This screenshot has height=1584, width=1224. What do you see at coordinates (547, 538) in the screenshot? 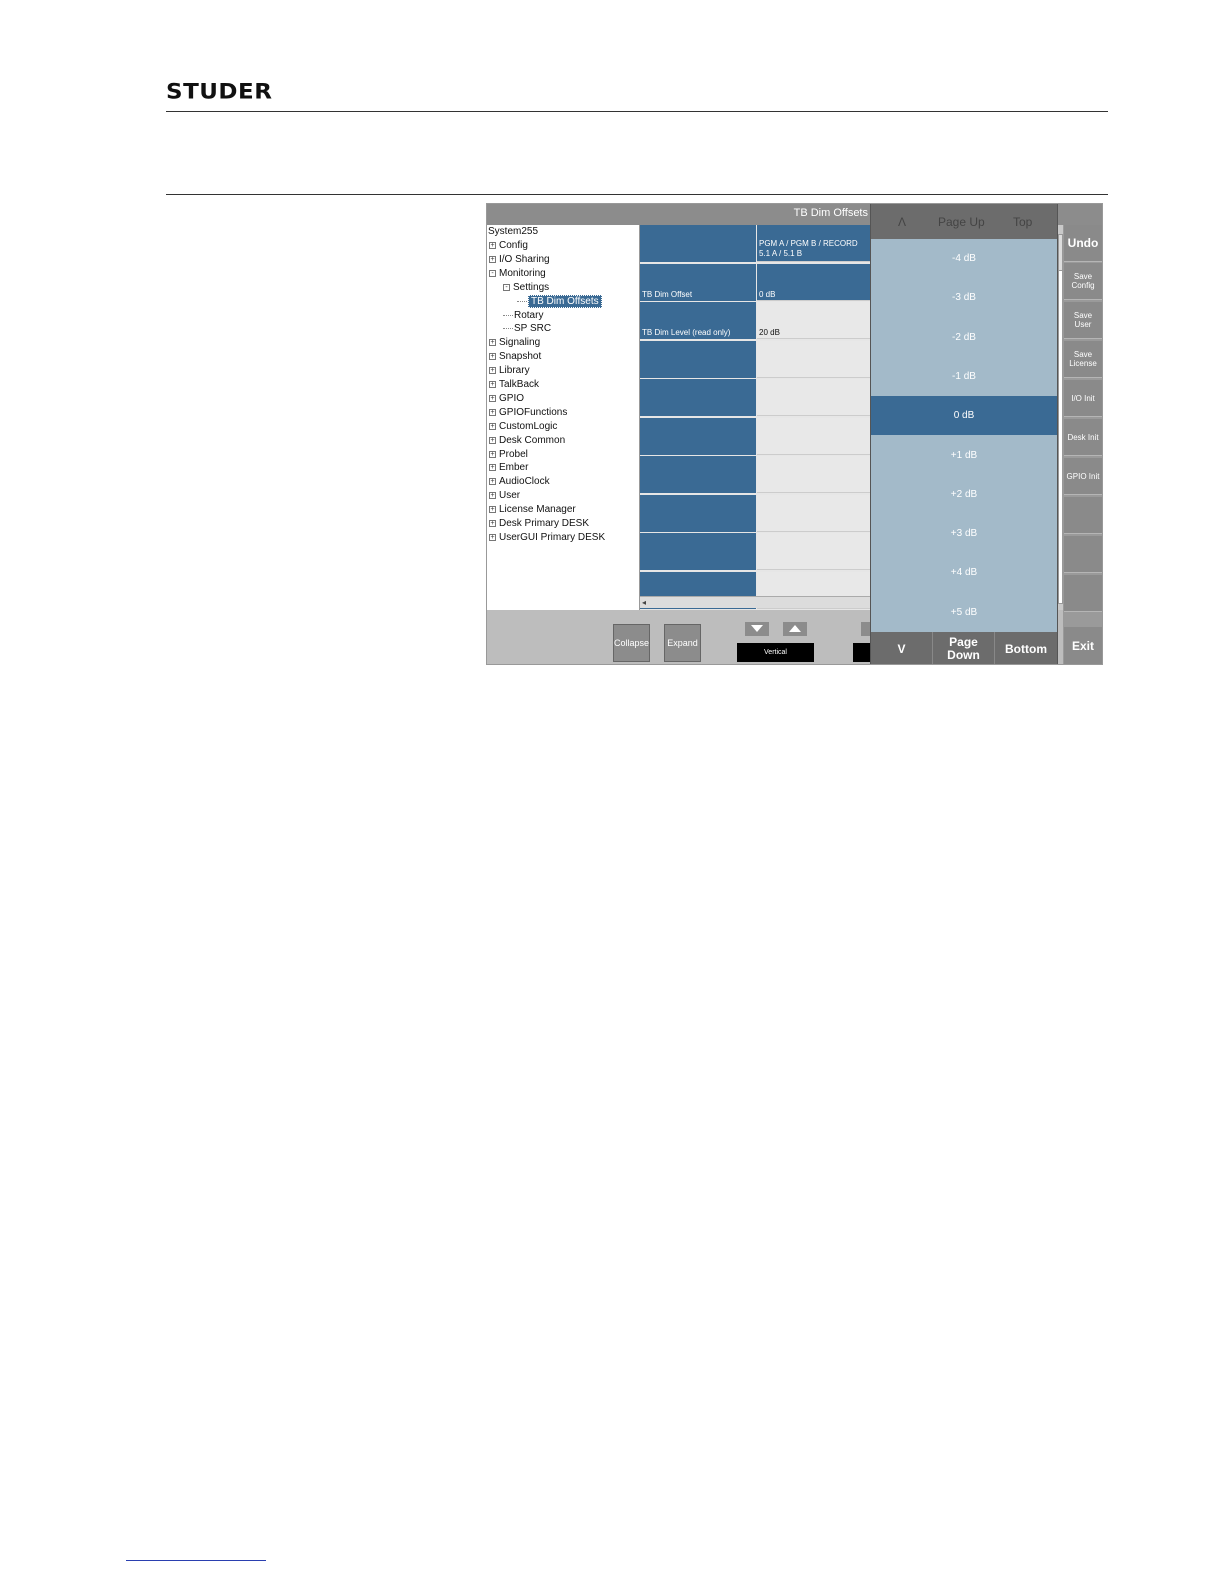
I see `tree-item: + UserGUI Primary DESK` at bounding box center [547, 538].